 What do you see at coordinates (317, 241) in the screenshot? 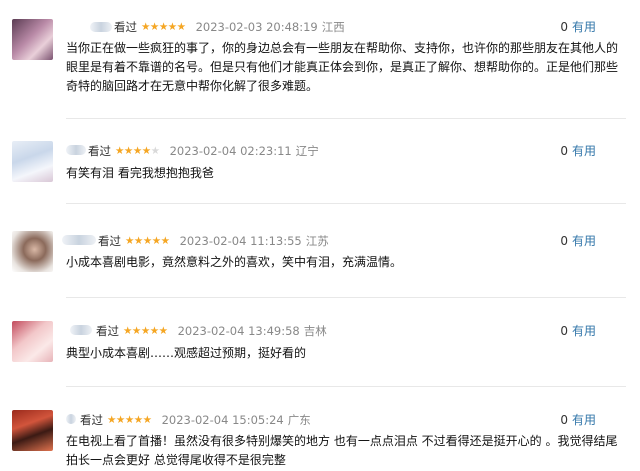
I see `review-region: 江苏` at bounding box center [317, 241].